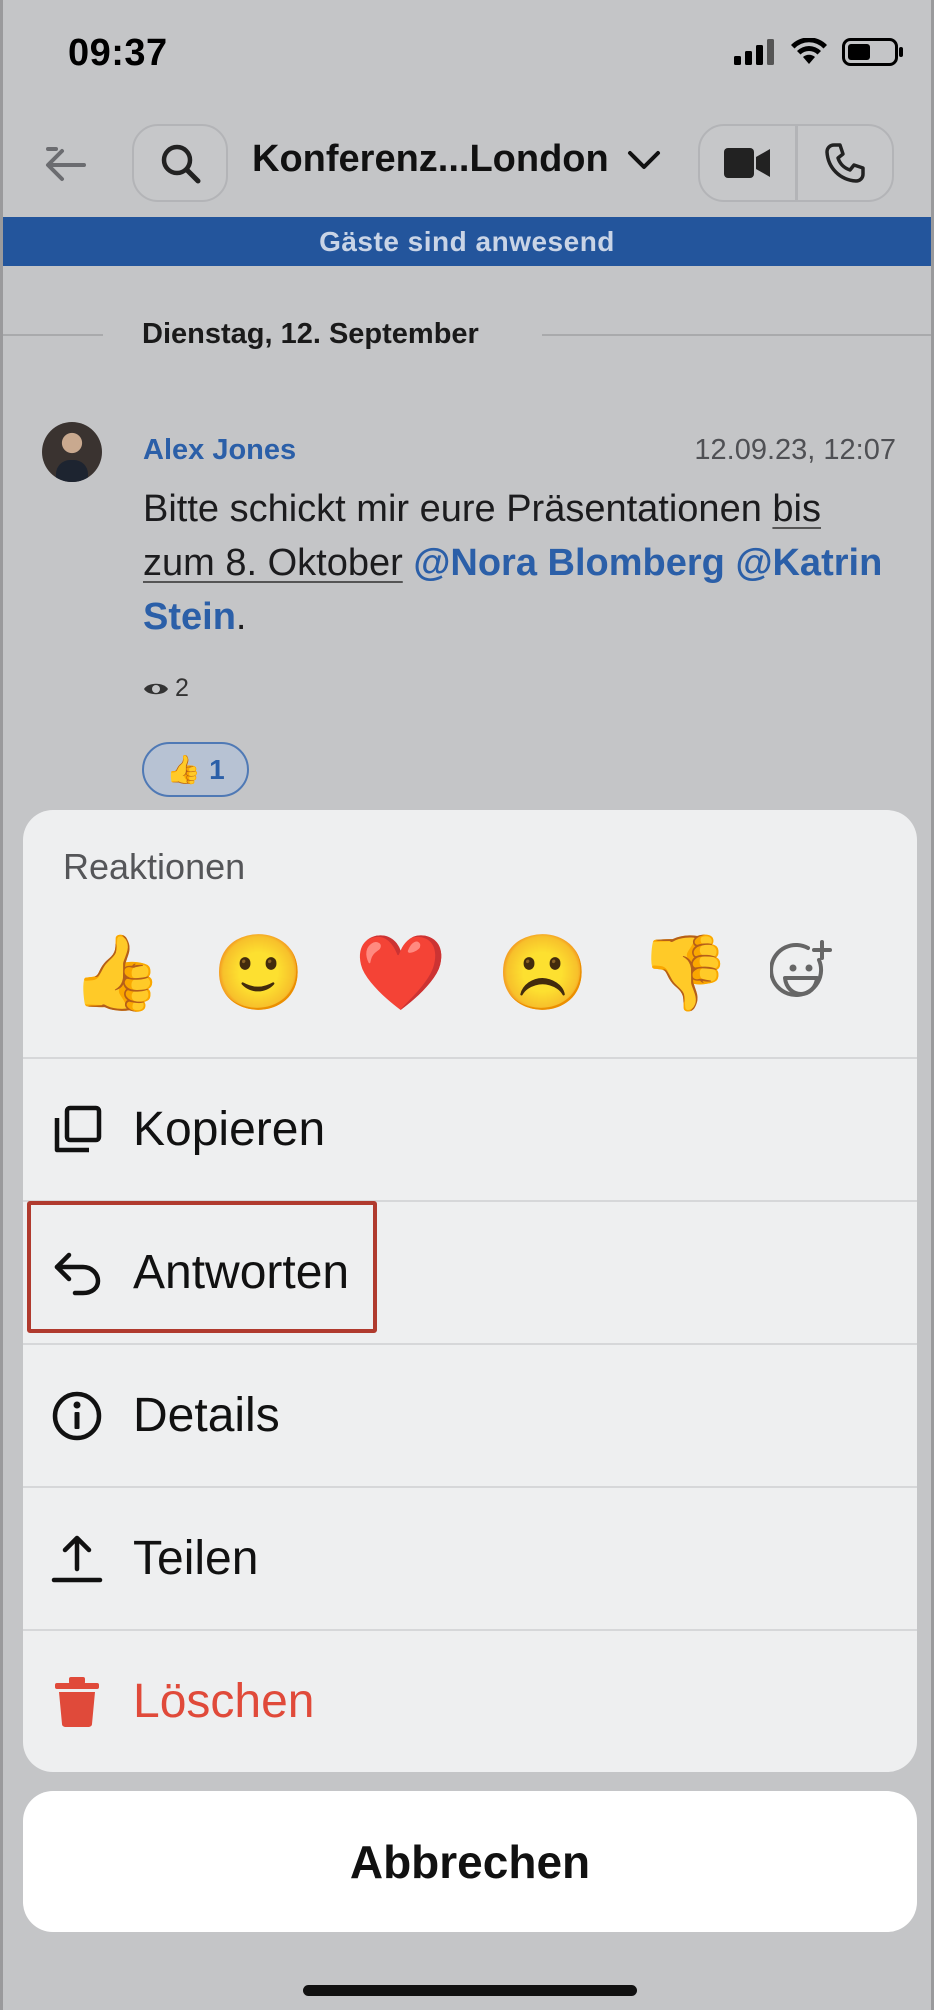 The height and width of the screenshot is (2010, 934). What do you see at coordinates (795, 450) in the screenshot?
I see `message-timestamp: 12.09.23, 12:07` at bounding box center [795, 450].